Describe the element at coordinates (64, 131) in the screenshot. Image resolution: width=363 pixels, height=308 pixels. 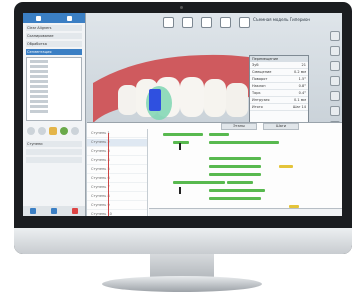
I see `eye-icon` at that location.